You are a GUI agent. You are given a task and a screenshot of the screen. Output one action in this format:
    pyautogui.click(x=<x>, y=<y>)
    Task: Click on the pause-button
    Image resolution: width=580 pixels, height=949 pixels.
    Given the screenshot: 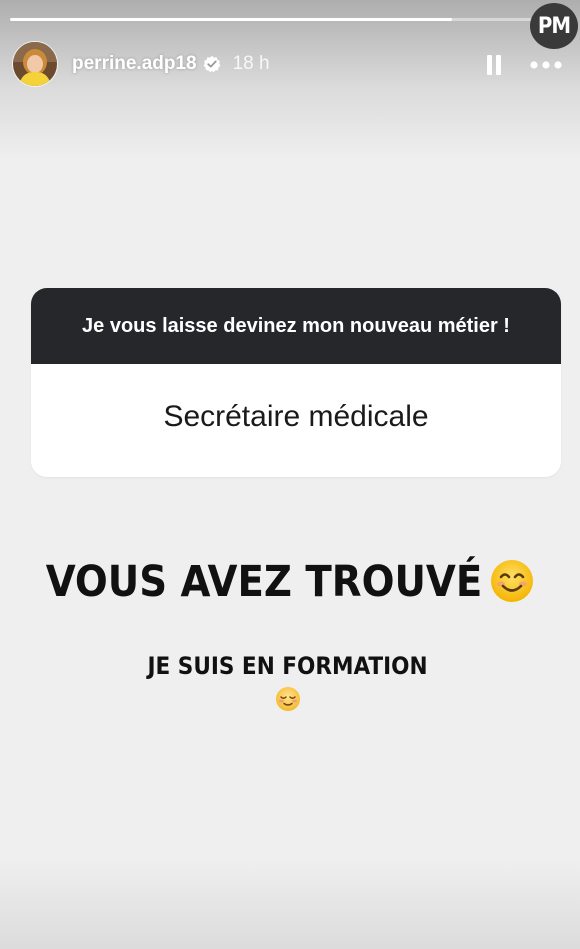 What is the action you would take?
    pyautogui.click(x=494, y=65)
    